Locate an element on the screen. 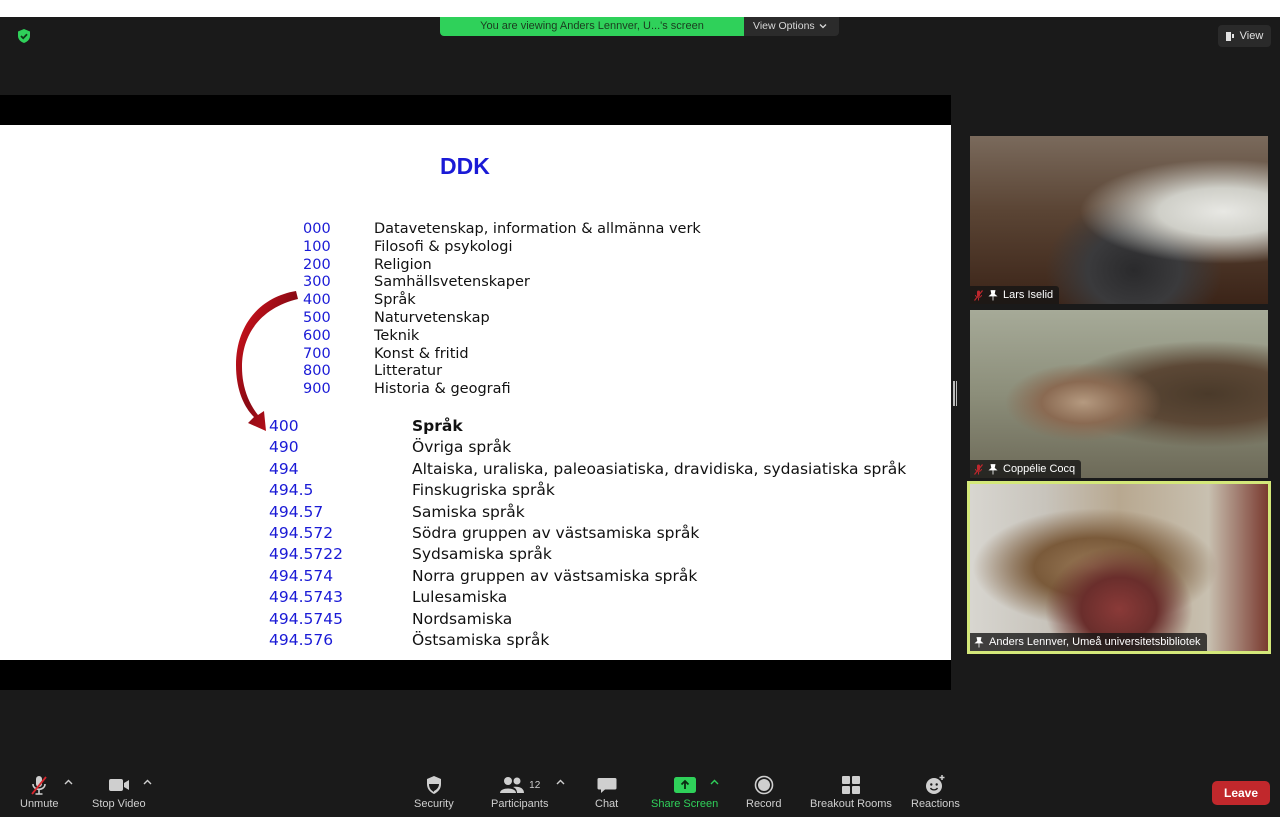 The image size is (1280, 817). reactions-button: Reactions is located at coordinates (935, 792).